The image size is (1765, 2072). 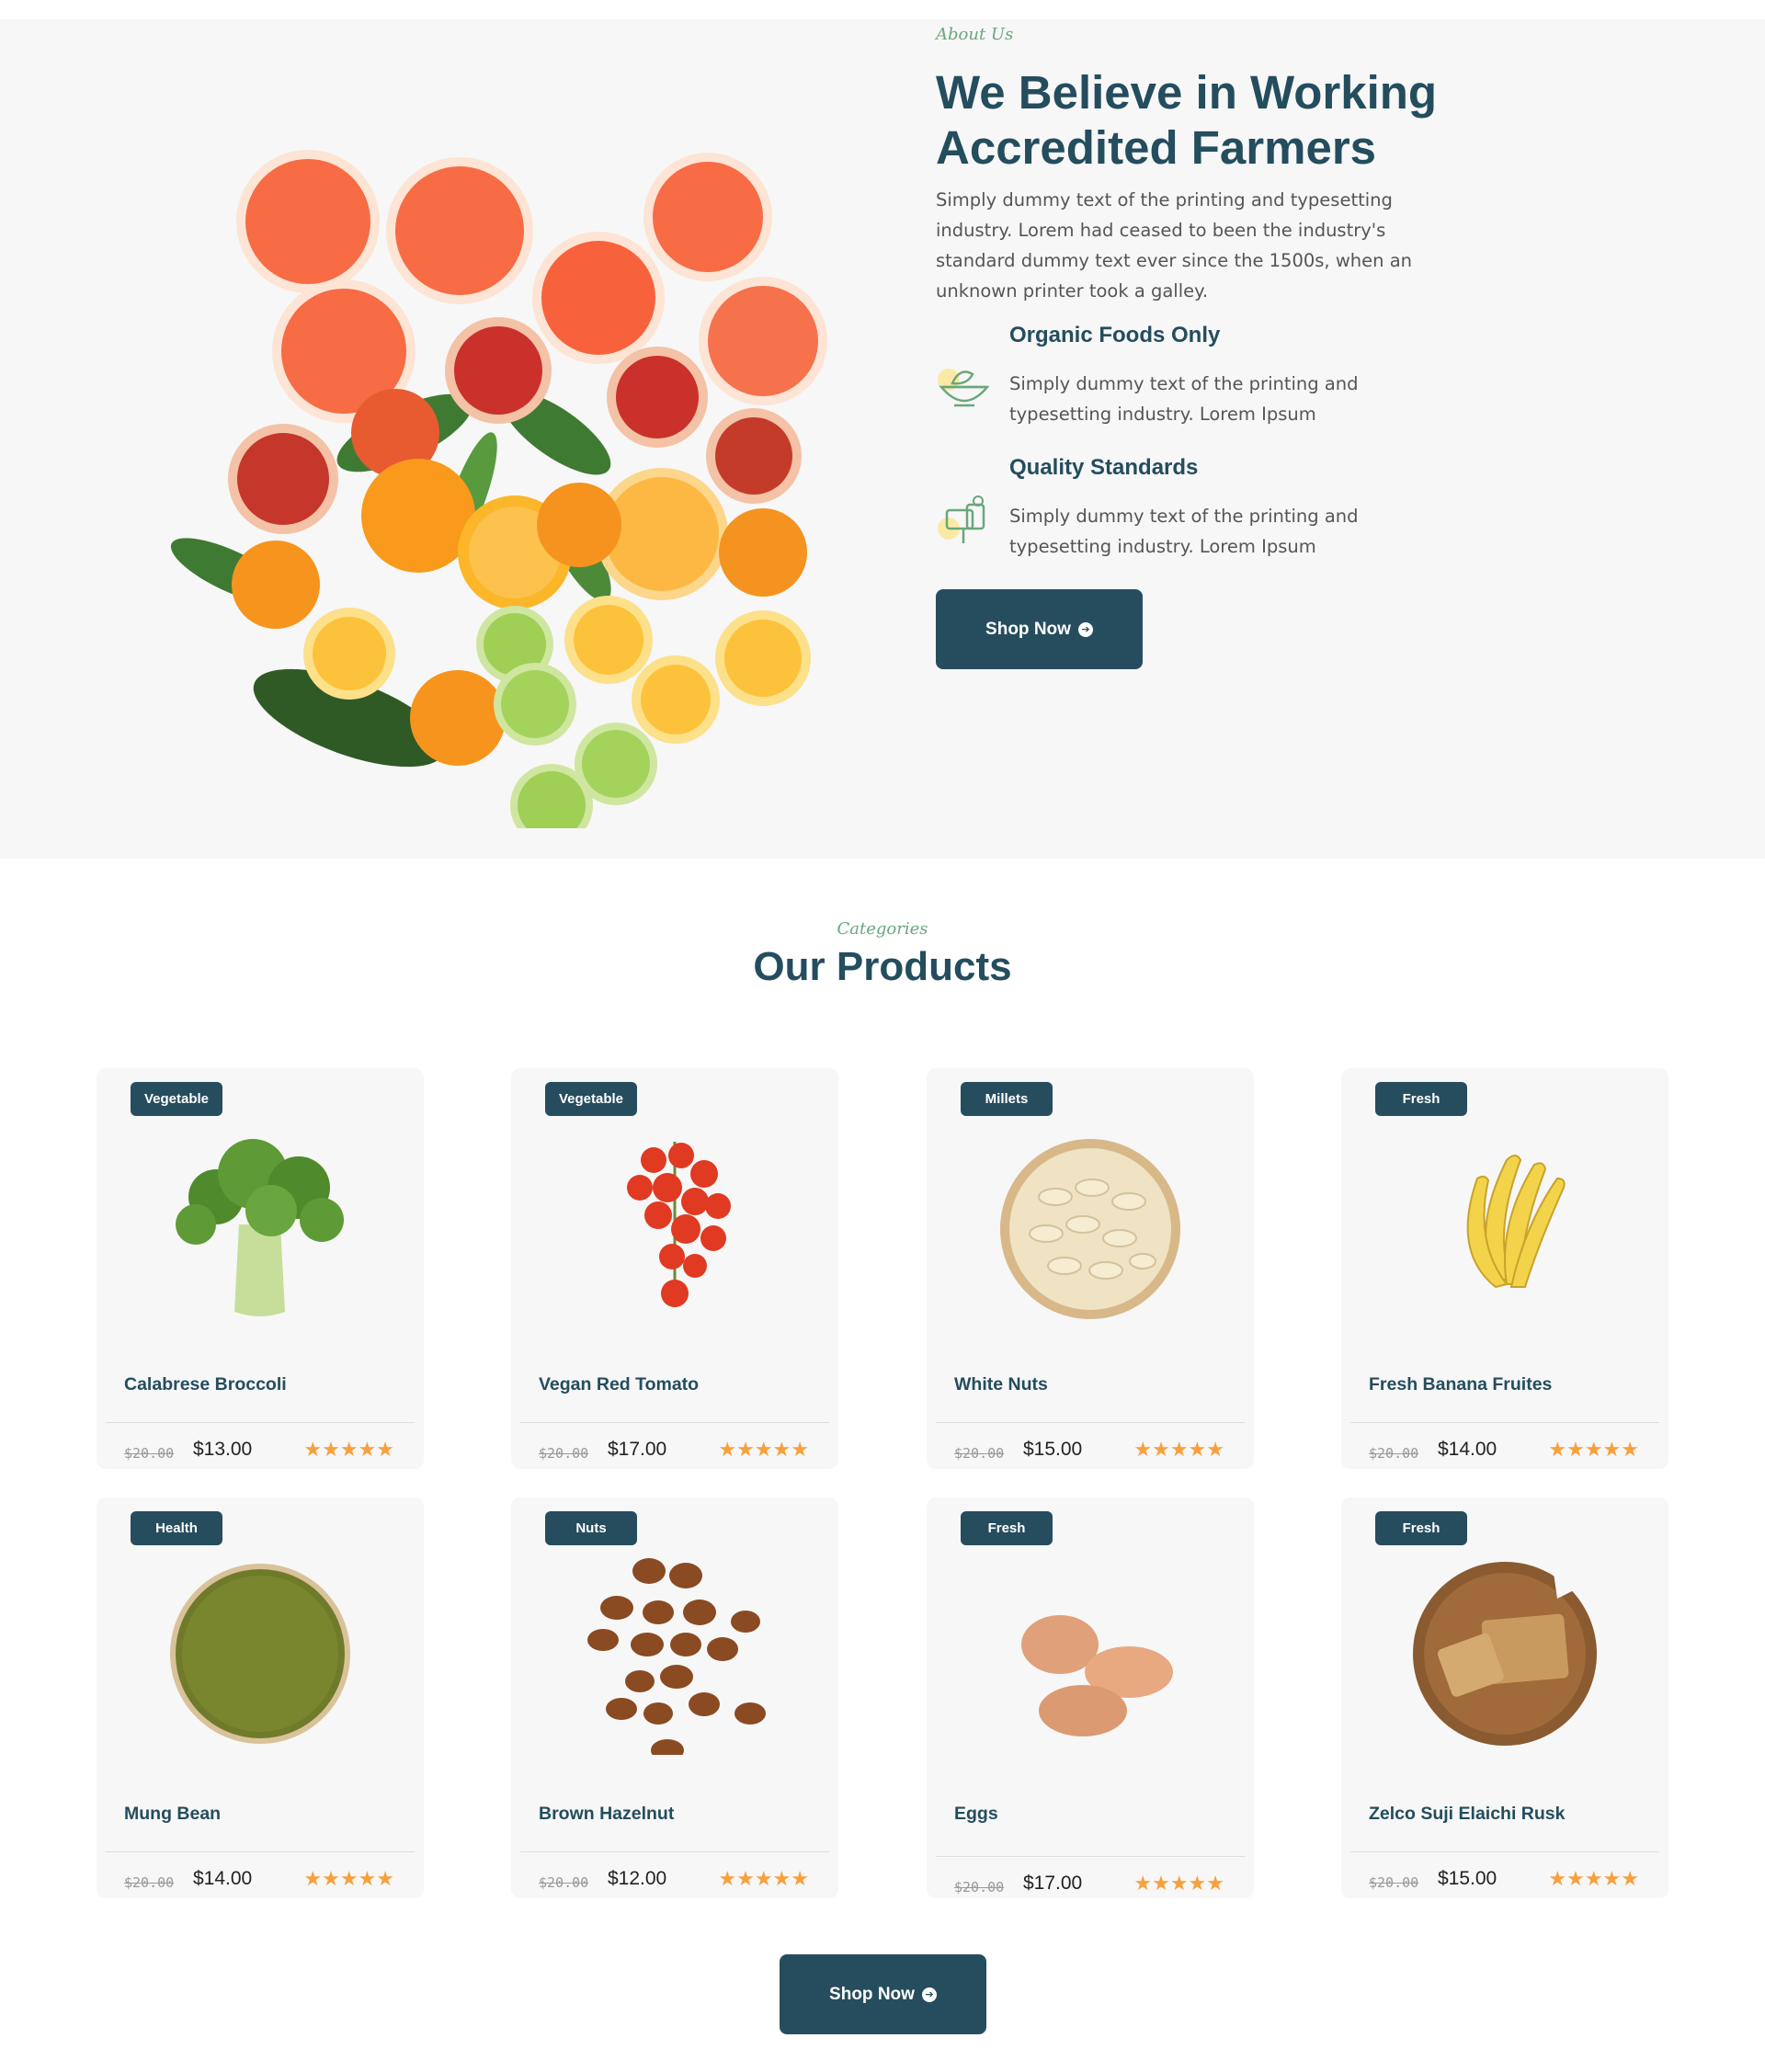 I want to click on about-title-line1: We Believe in Working, so click(x=1187, y=93).